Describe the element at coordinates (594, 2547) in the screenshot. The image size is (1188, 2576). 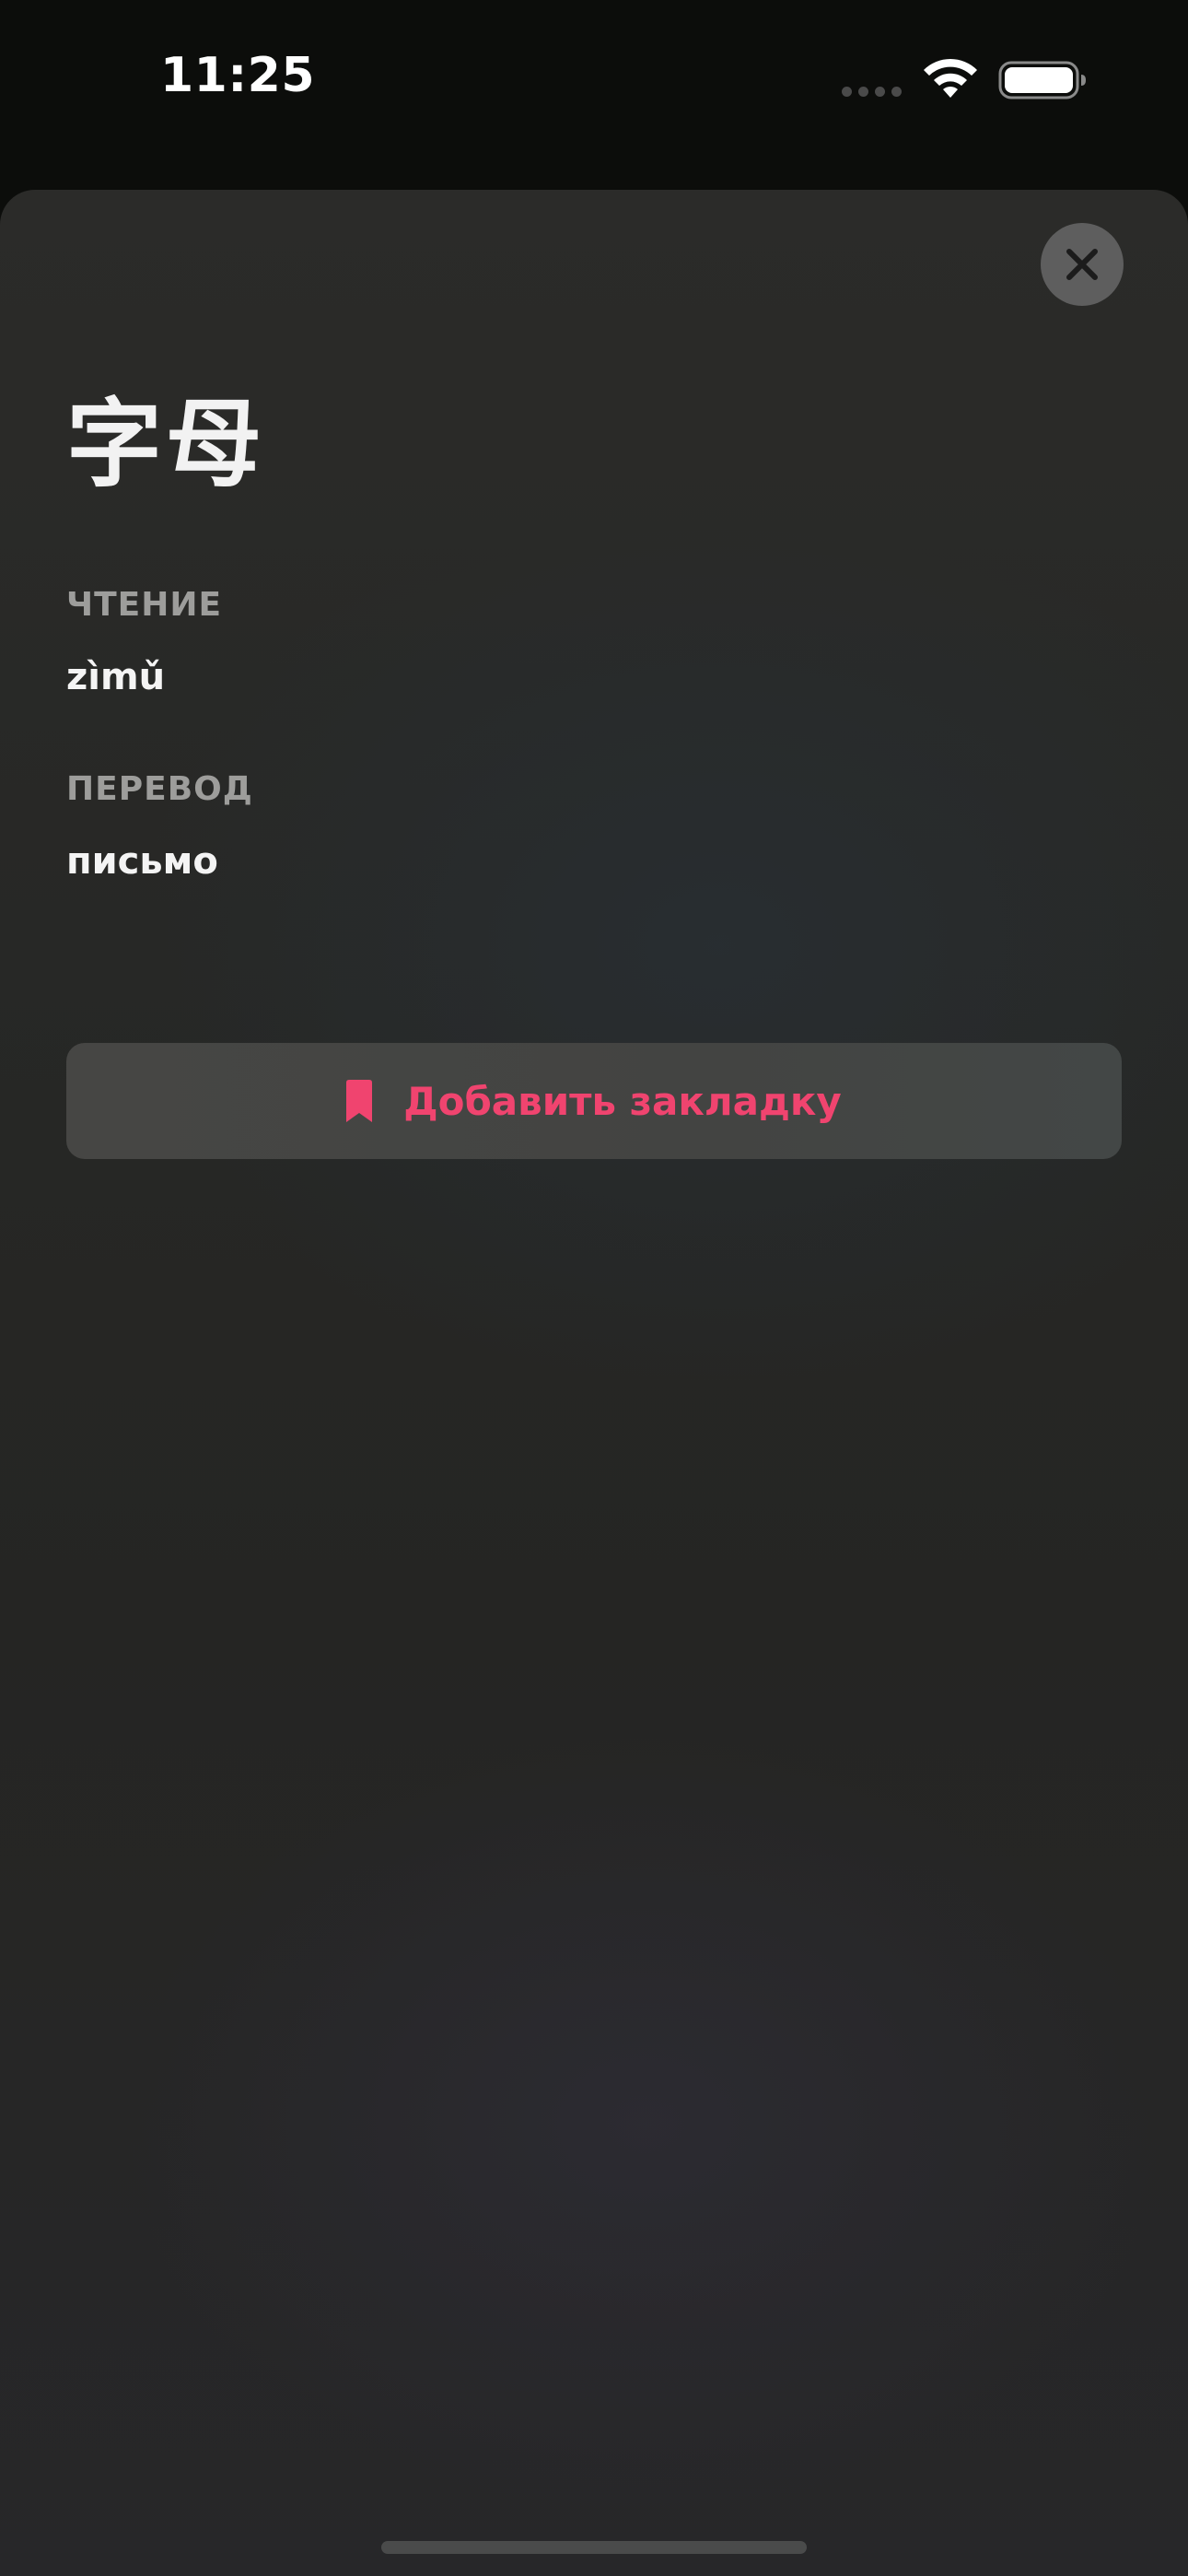
I see `home-indicator` at that location.